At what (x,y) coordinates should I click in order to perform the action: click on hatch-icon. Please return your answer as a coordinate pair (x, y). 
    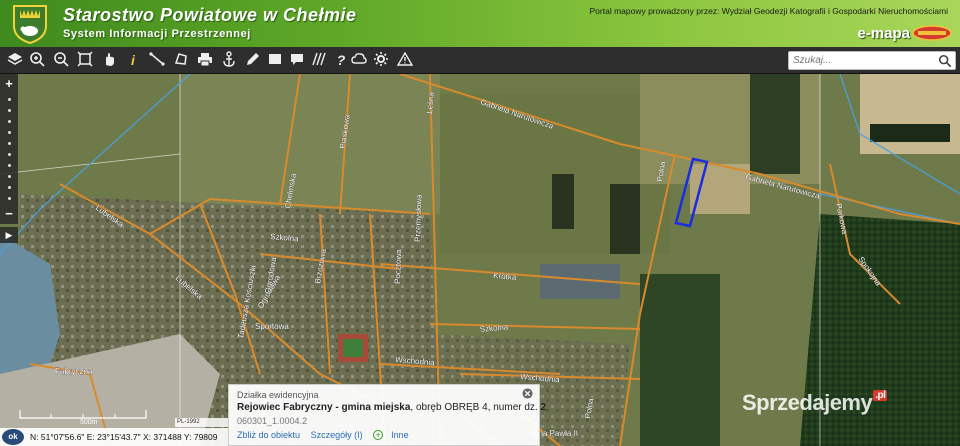
    Looking at the image, I should click on (319, 60).